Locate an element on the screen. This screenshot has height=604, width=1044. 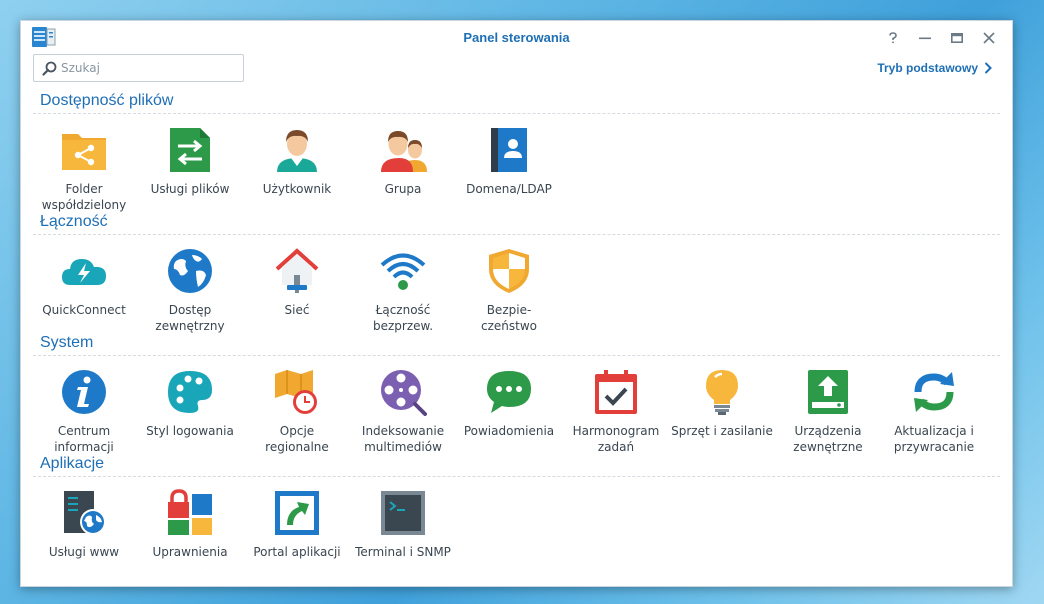
item-network: Sieć is located at coordinates (297, 287).